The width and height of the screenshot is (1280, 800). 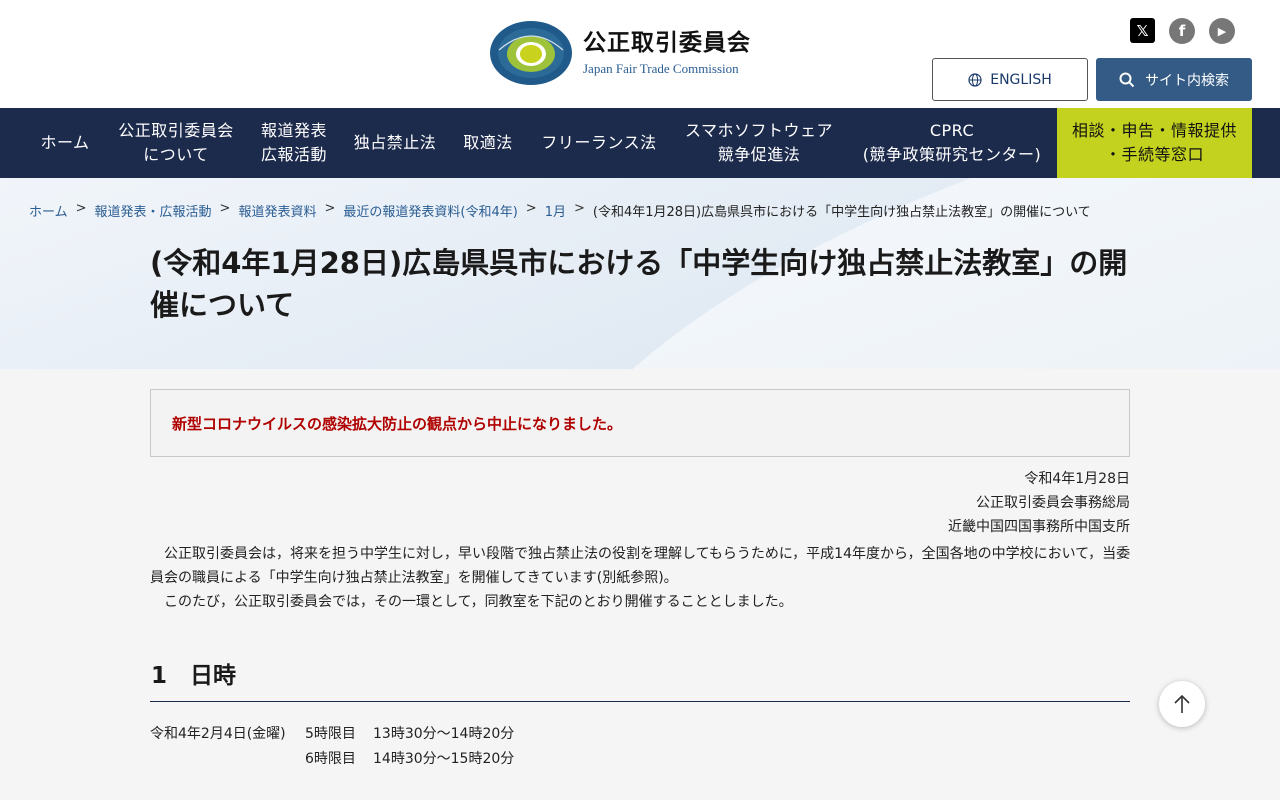 I want to click on breadcrumb-recent-r4: 最近の報道発表資料(令和4年), so click(x=430, y=210).